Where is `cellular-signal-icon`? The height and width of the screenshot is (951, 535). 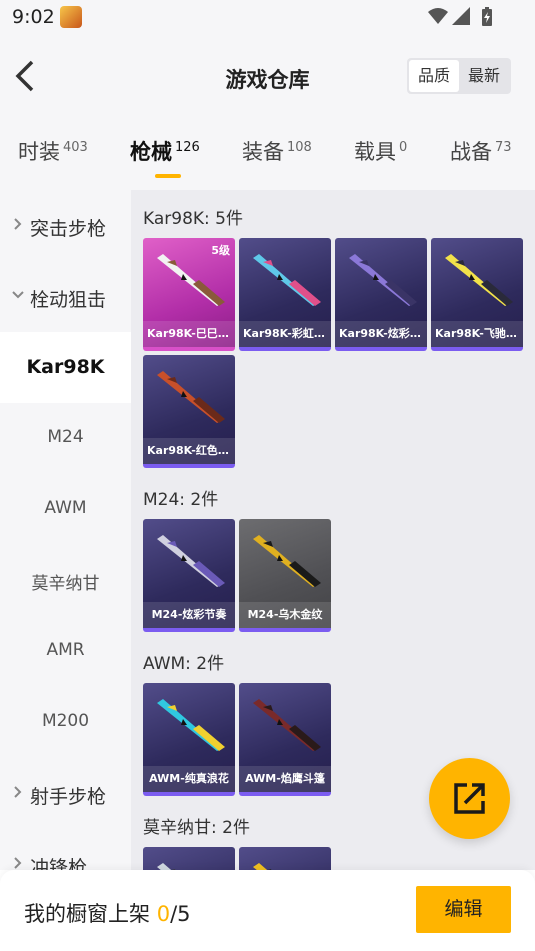
cellular-signal-icon is located at coordinates (461, 16).